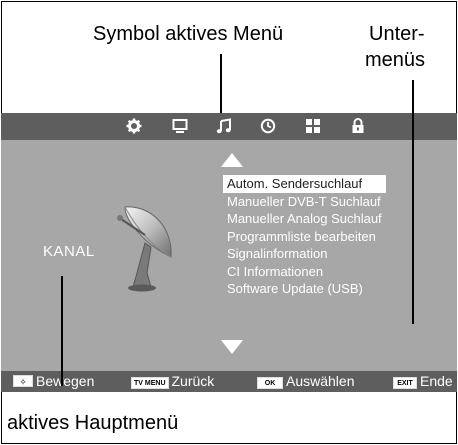 The image size is (458, 445). What do you see at coordinates (304, 202) in the screenshot?
I see `submenu-item: Manueller DVB-T Suchlauf` at bounding box center [304, 202].